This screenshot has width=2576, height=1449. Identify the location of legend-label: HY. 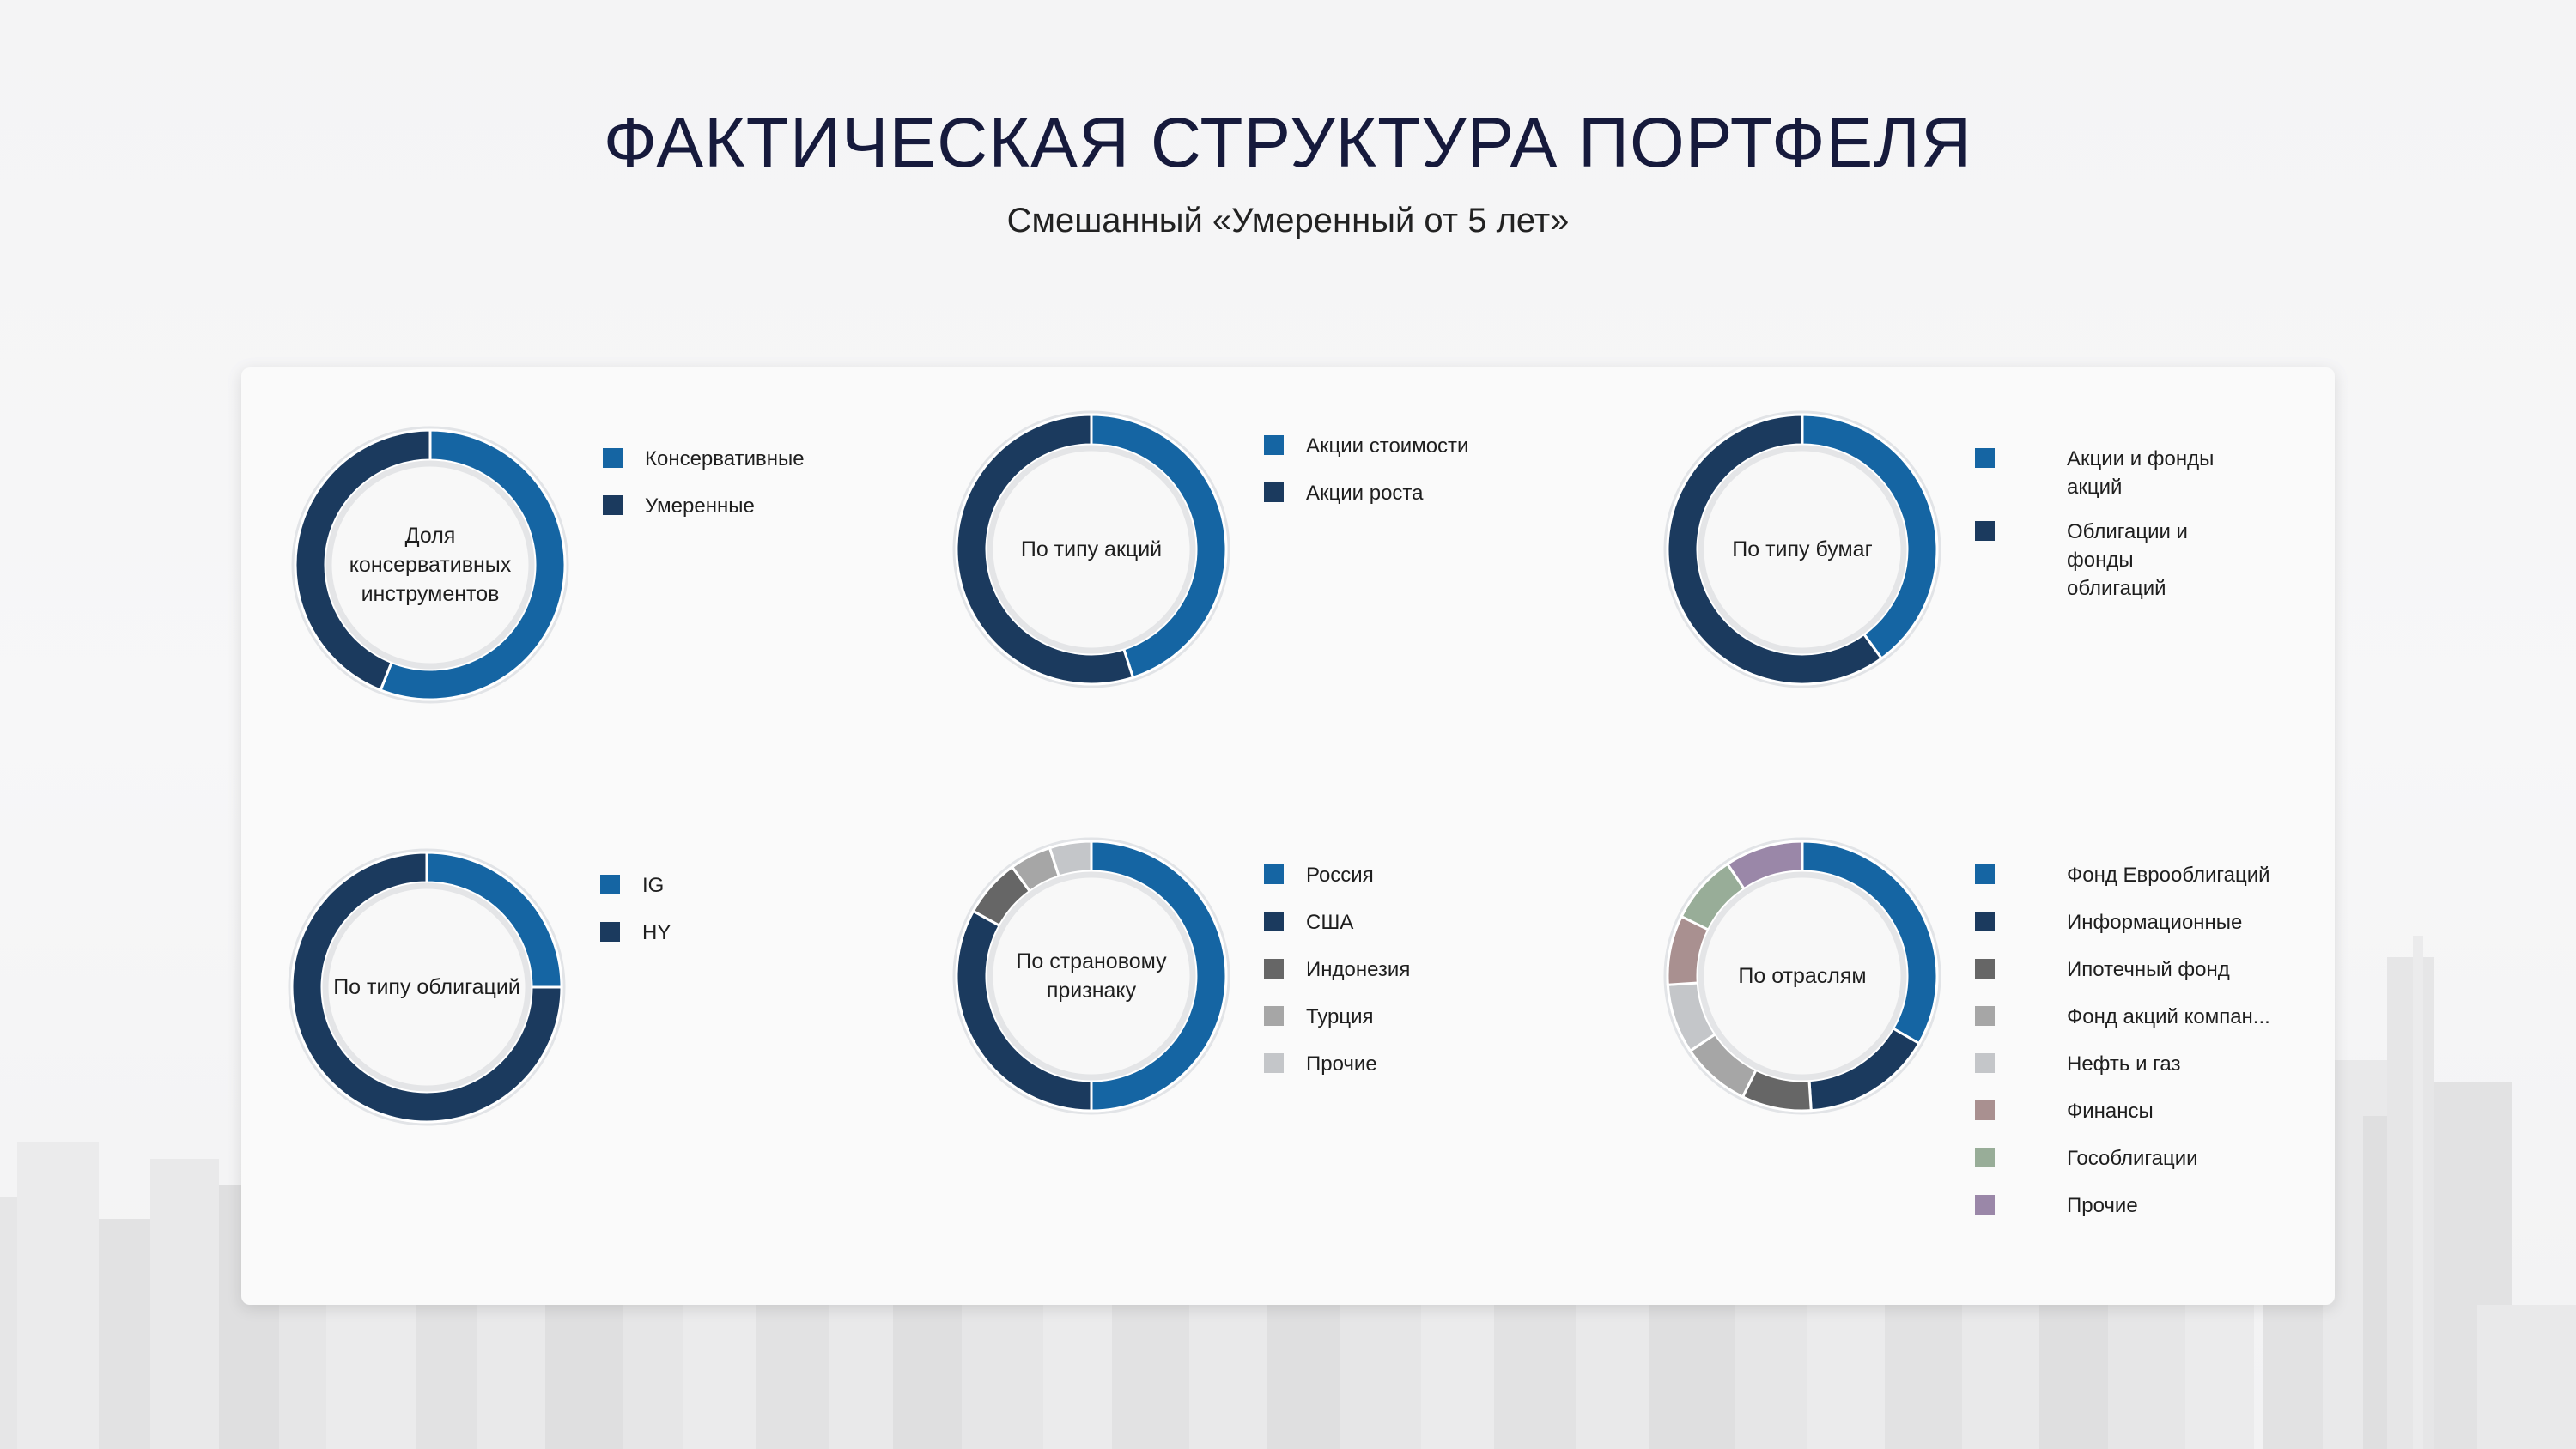
(656, 932).